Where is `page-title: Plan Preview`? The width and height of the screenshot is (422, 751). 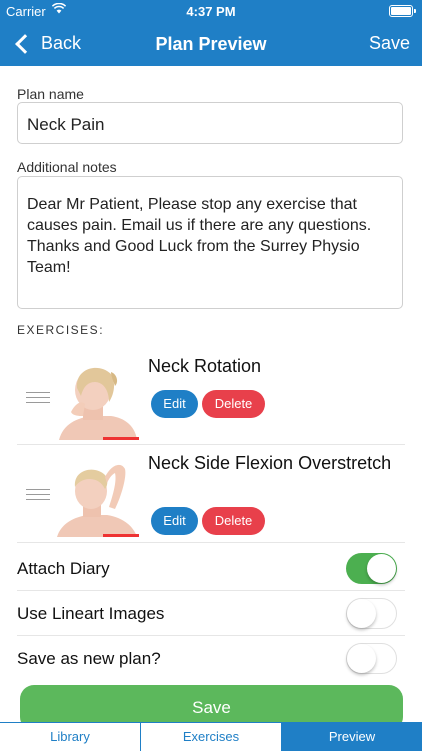
page-title: Plan Preview is located at coordinates (211, 44).